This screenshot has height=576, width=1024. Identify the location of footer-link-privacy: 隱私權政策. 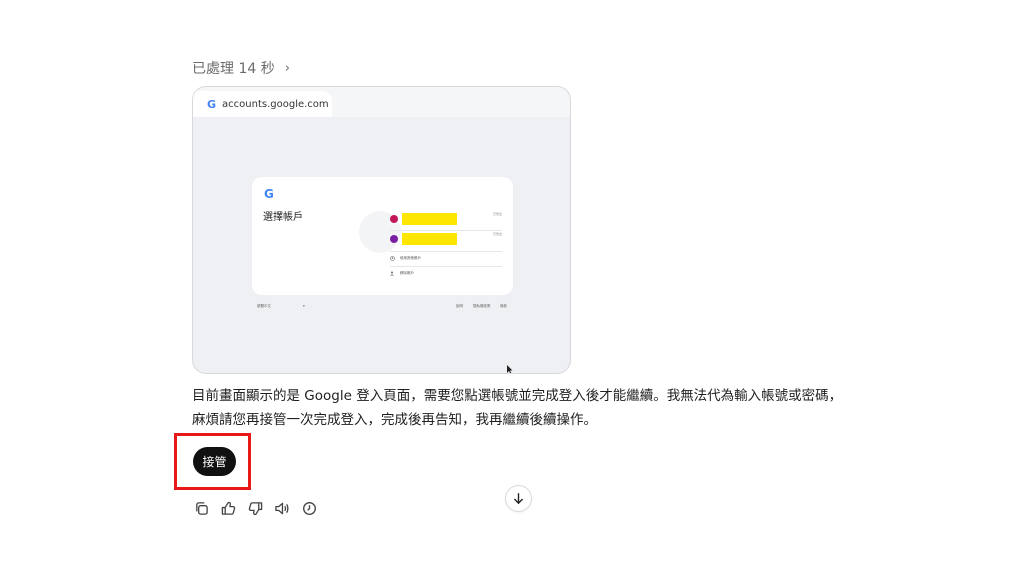
(482, 306).